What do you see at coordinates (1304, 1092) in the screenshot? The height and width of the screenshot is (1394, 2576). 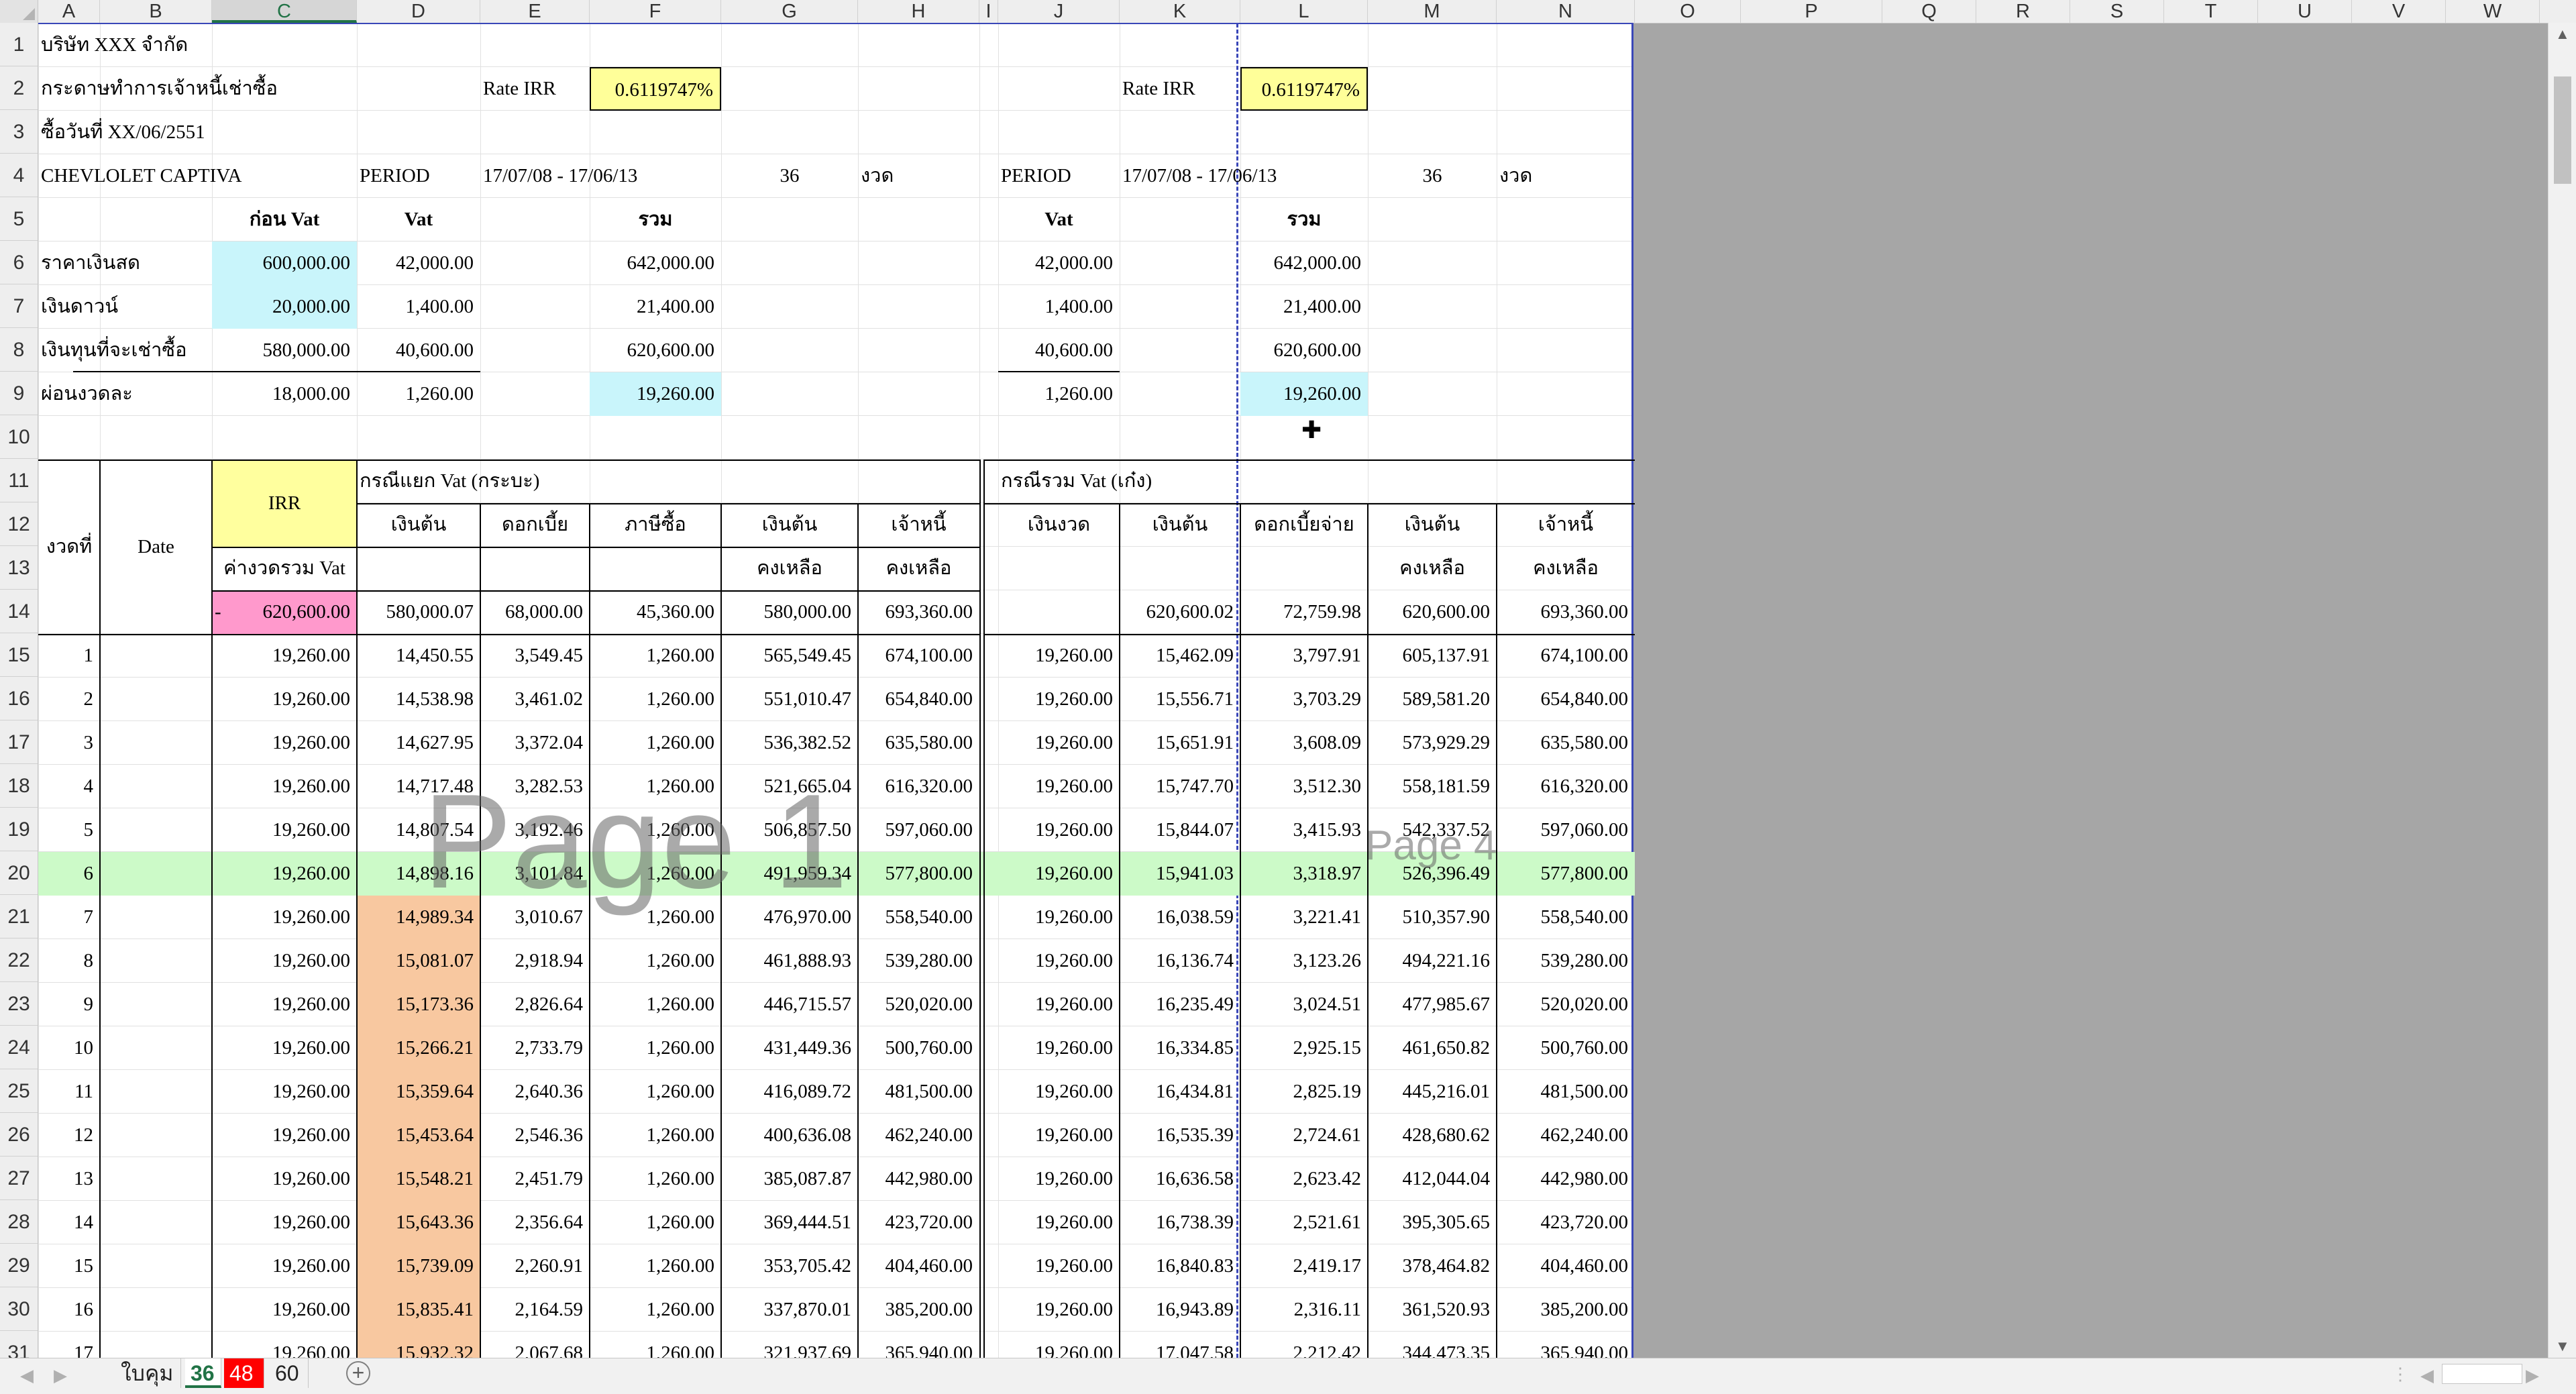 I see `interest-paid-right: 2,825.19` at bounding box center [1304, 1092].